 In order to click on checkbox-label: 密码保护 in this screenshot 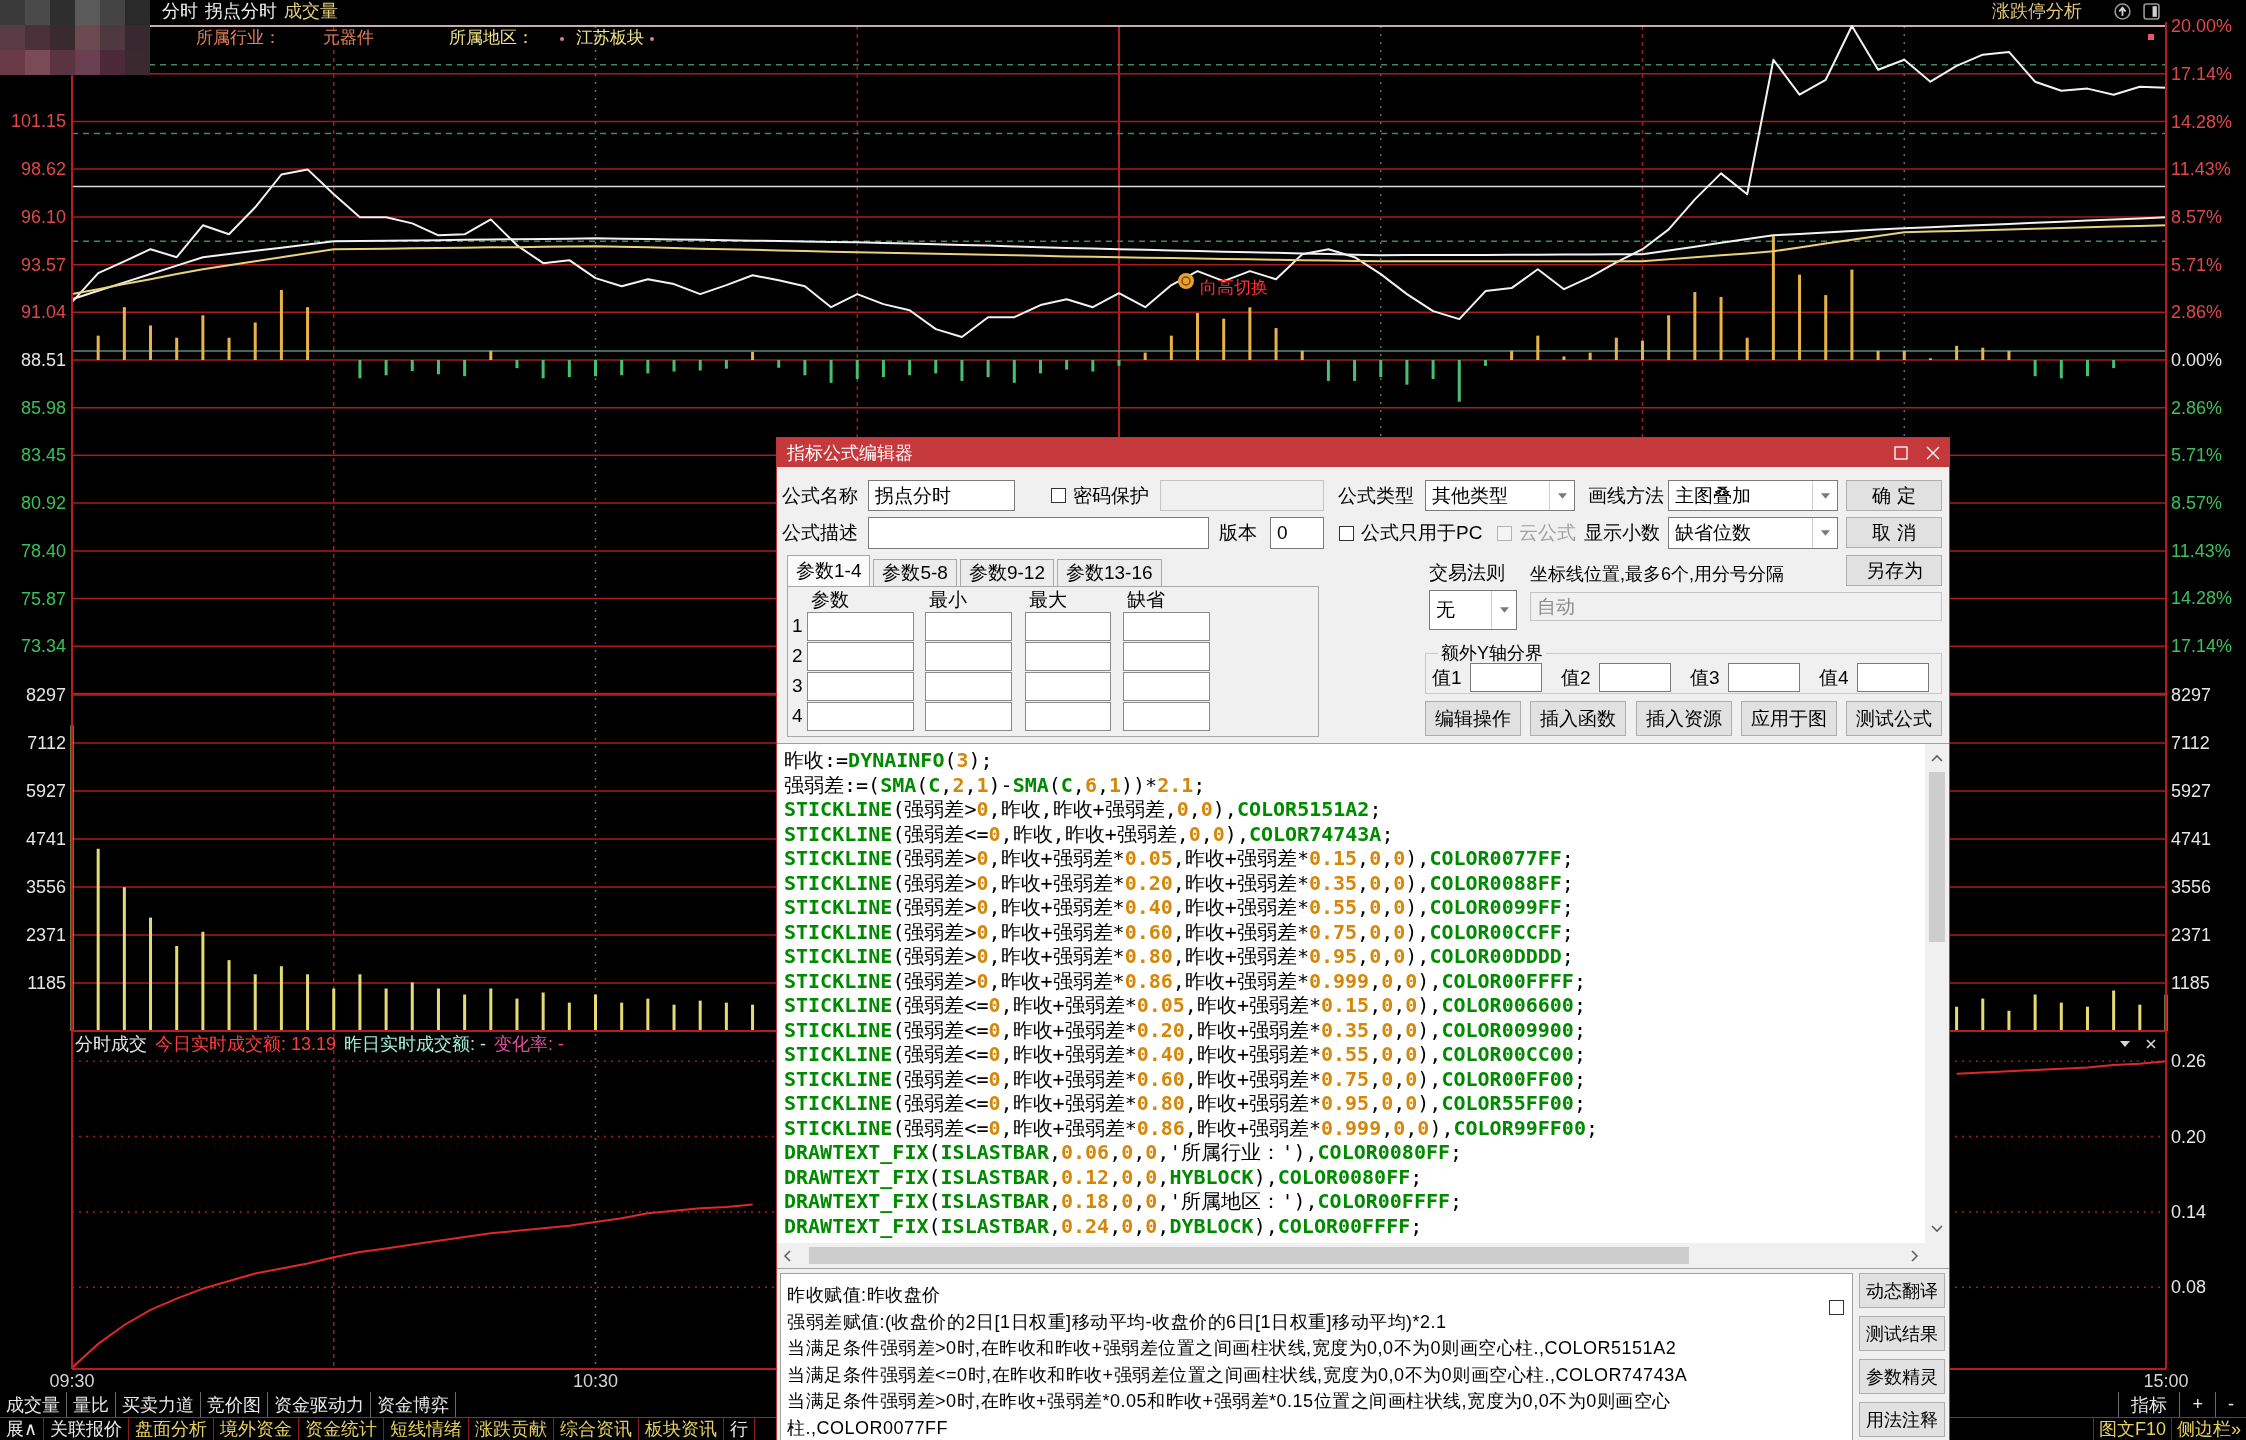, I will do `click(1111, 495)`.